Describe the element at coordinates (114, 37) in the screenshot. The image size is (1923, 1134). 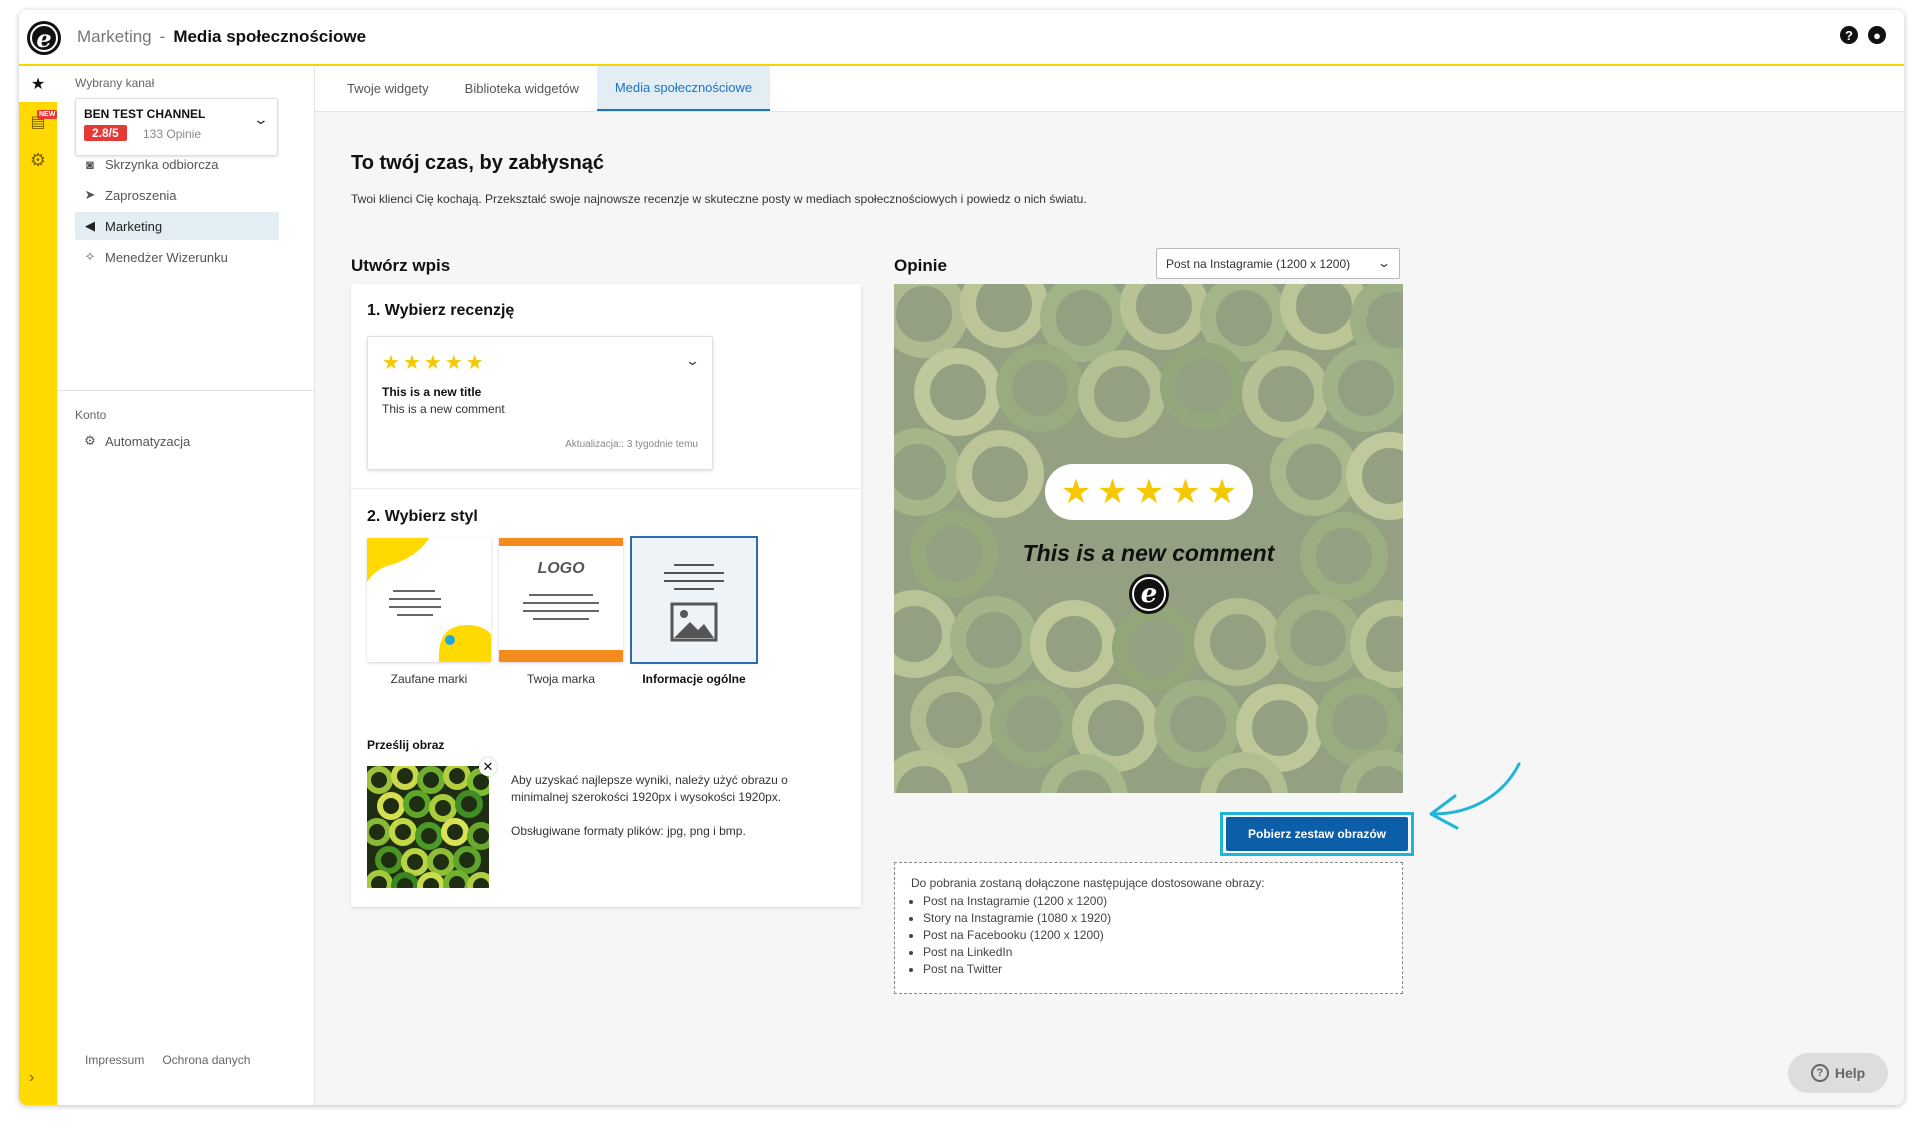
I see `breadcrumb-parent: Marketing` at that location.